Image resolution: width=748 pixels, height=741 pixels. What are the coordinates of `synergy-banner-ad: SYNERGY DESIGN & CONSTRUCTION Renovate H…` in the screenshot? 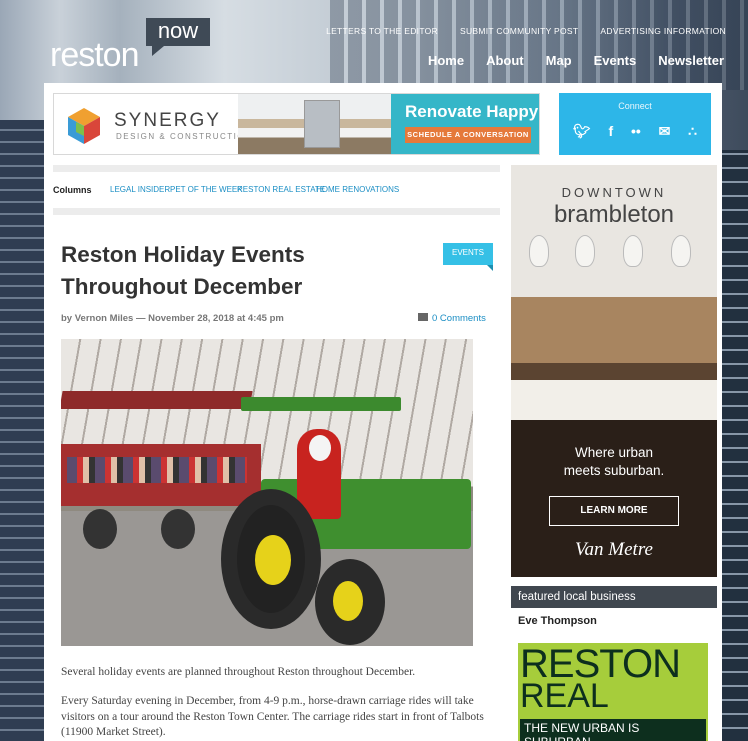 It's located at (296, 124).